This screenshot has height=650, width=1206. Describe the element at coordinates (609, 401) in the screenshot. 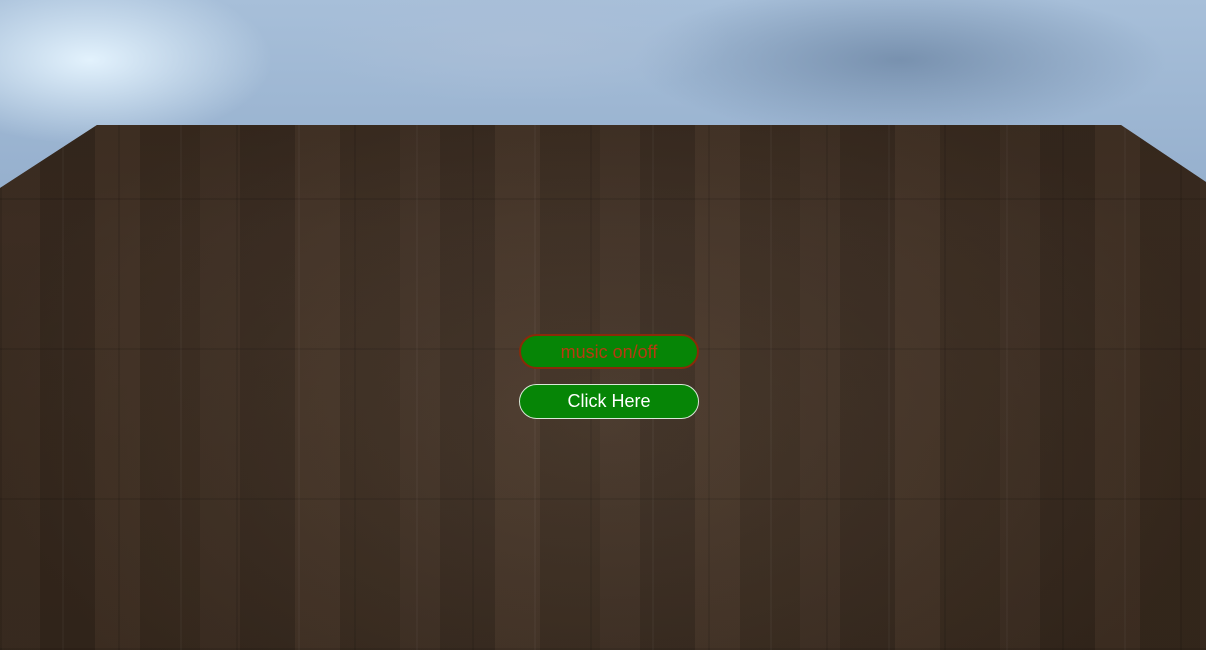

I see `click-here-button: Click Here` at that location.